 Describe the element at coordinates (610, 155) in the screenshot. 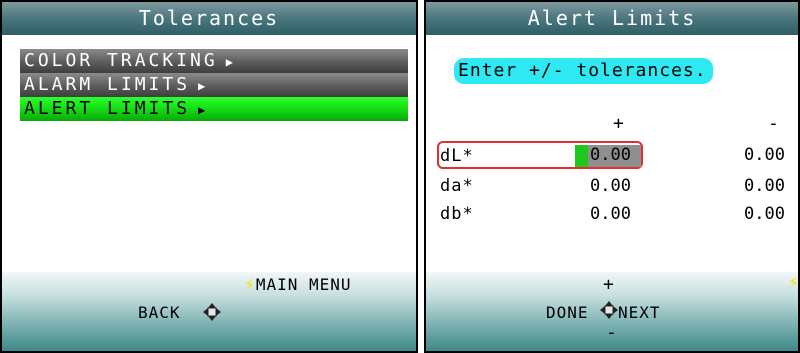

I see `dl-plus-value: 0.00` at that location.